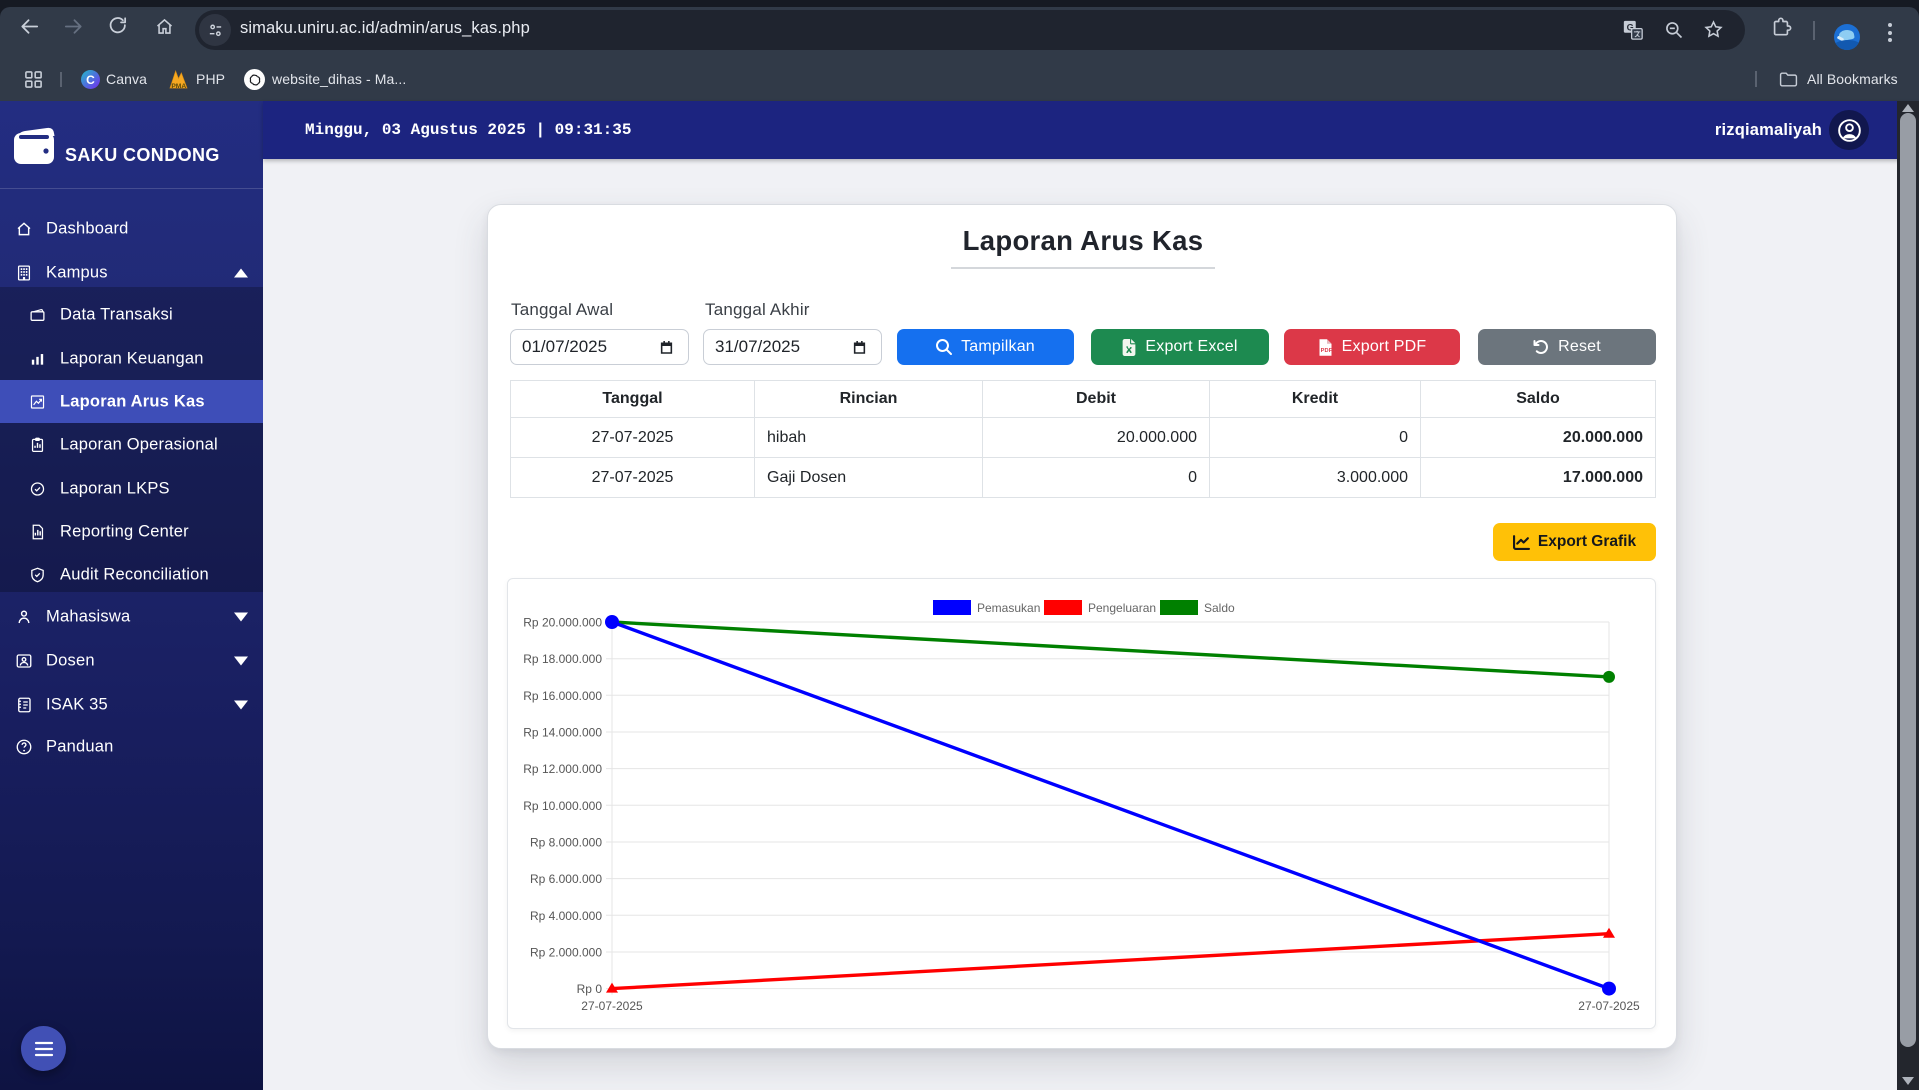 The height and width of the screenshot is (1090, 1919). Describe the element at coordinates (178, 86) in the screenshot. I see `svg-text: PMA` at that location.